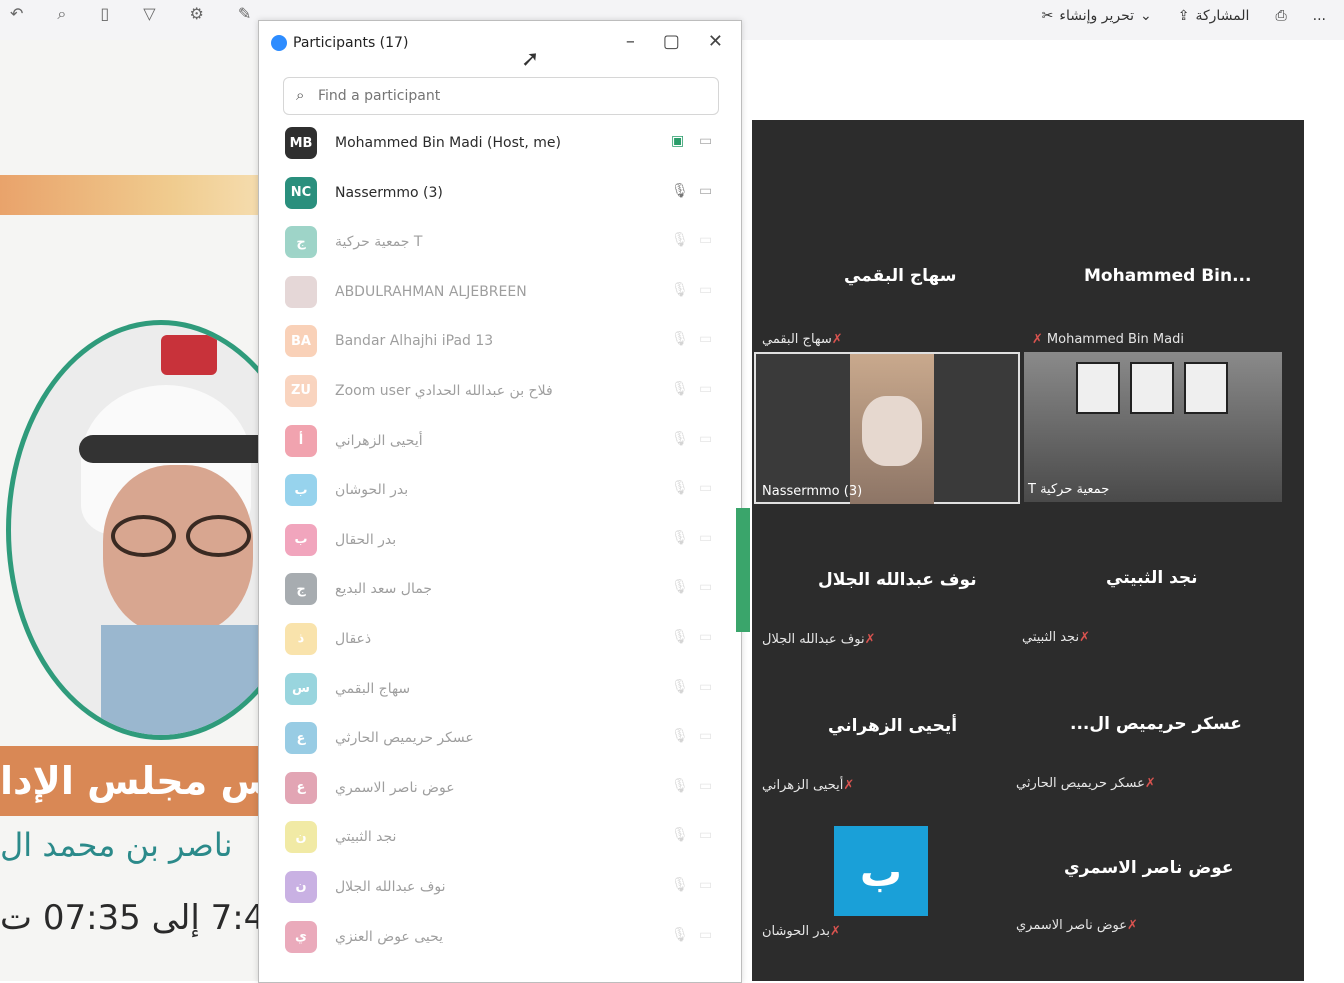  What do you see at coordinates (301, 638) in the screenshot?
I see `avatar: ذ` at bounding box center [301, 638].